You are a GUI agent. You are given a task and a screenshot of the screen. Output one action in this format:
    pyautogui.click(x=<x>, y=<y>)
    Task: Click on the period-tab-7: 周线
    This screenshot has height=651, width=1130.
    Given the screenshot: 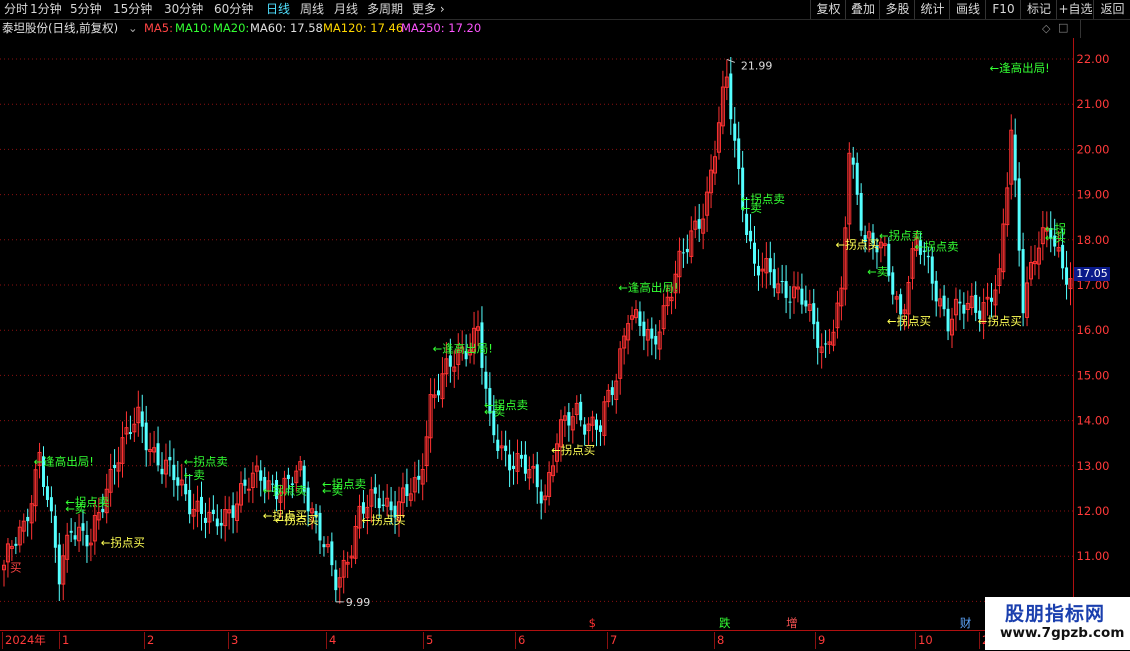 What is the action you would take?
    pyautogui.click(x=312, y=9)
    